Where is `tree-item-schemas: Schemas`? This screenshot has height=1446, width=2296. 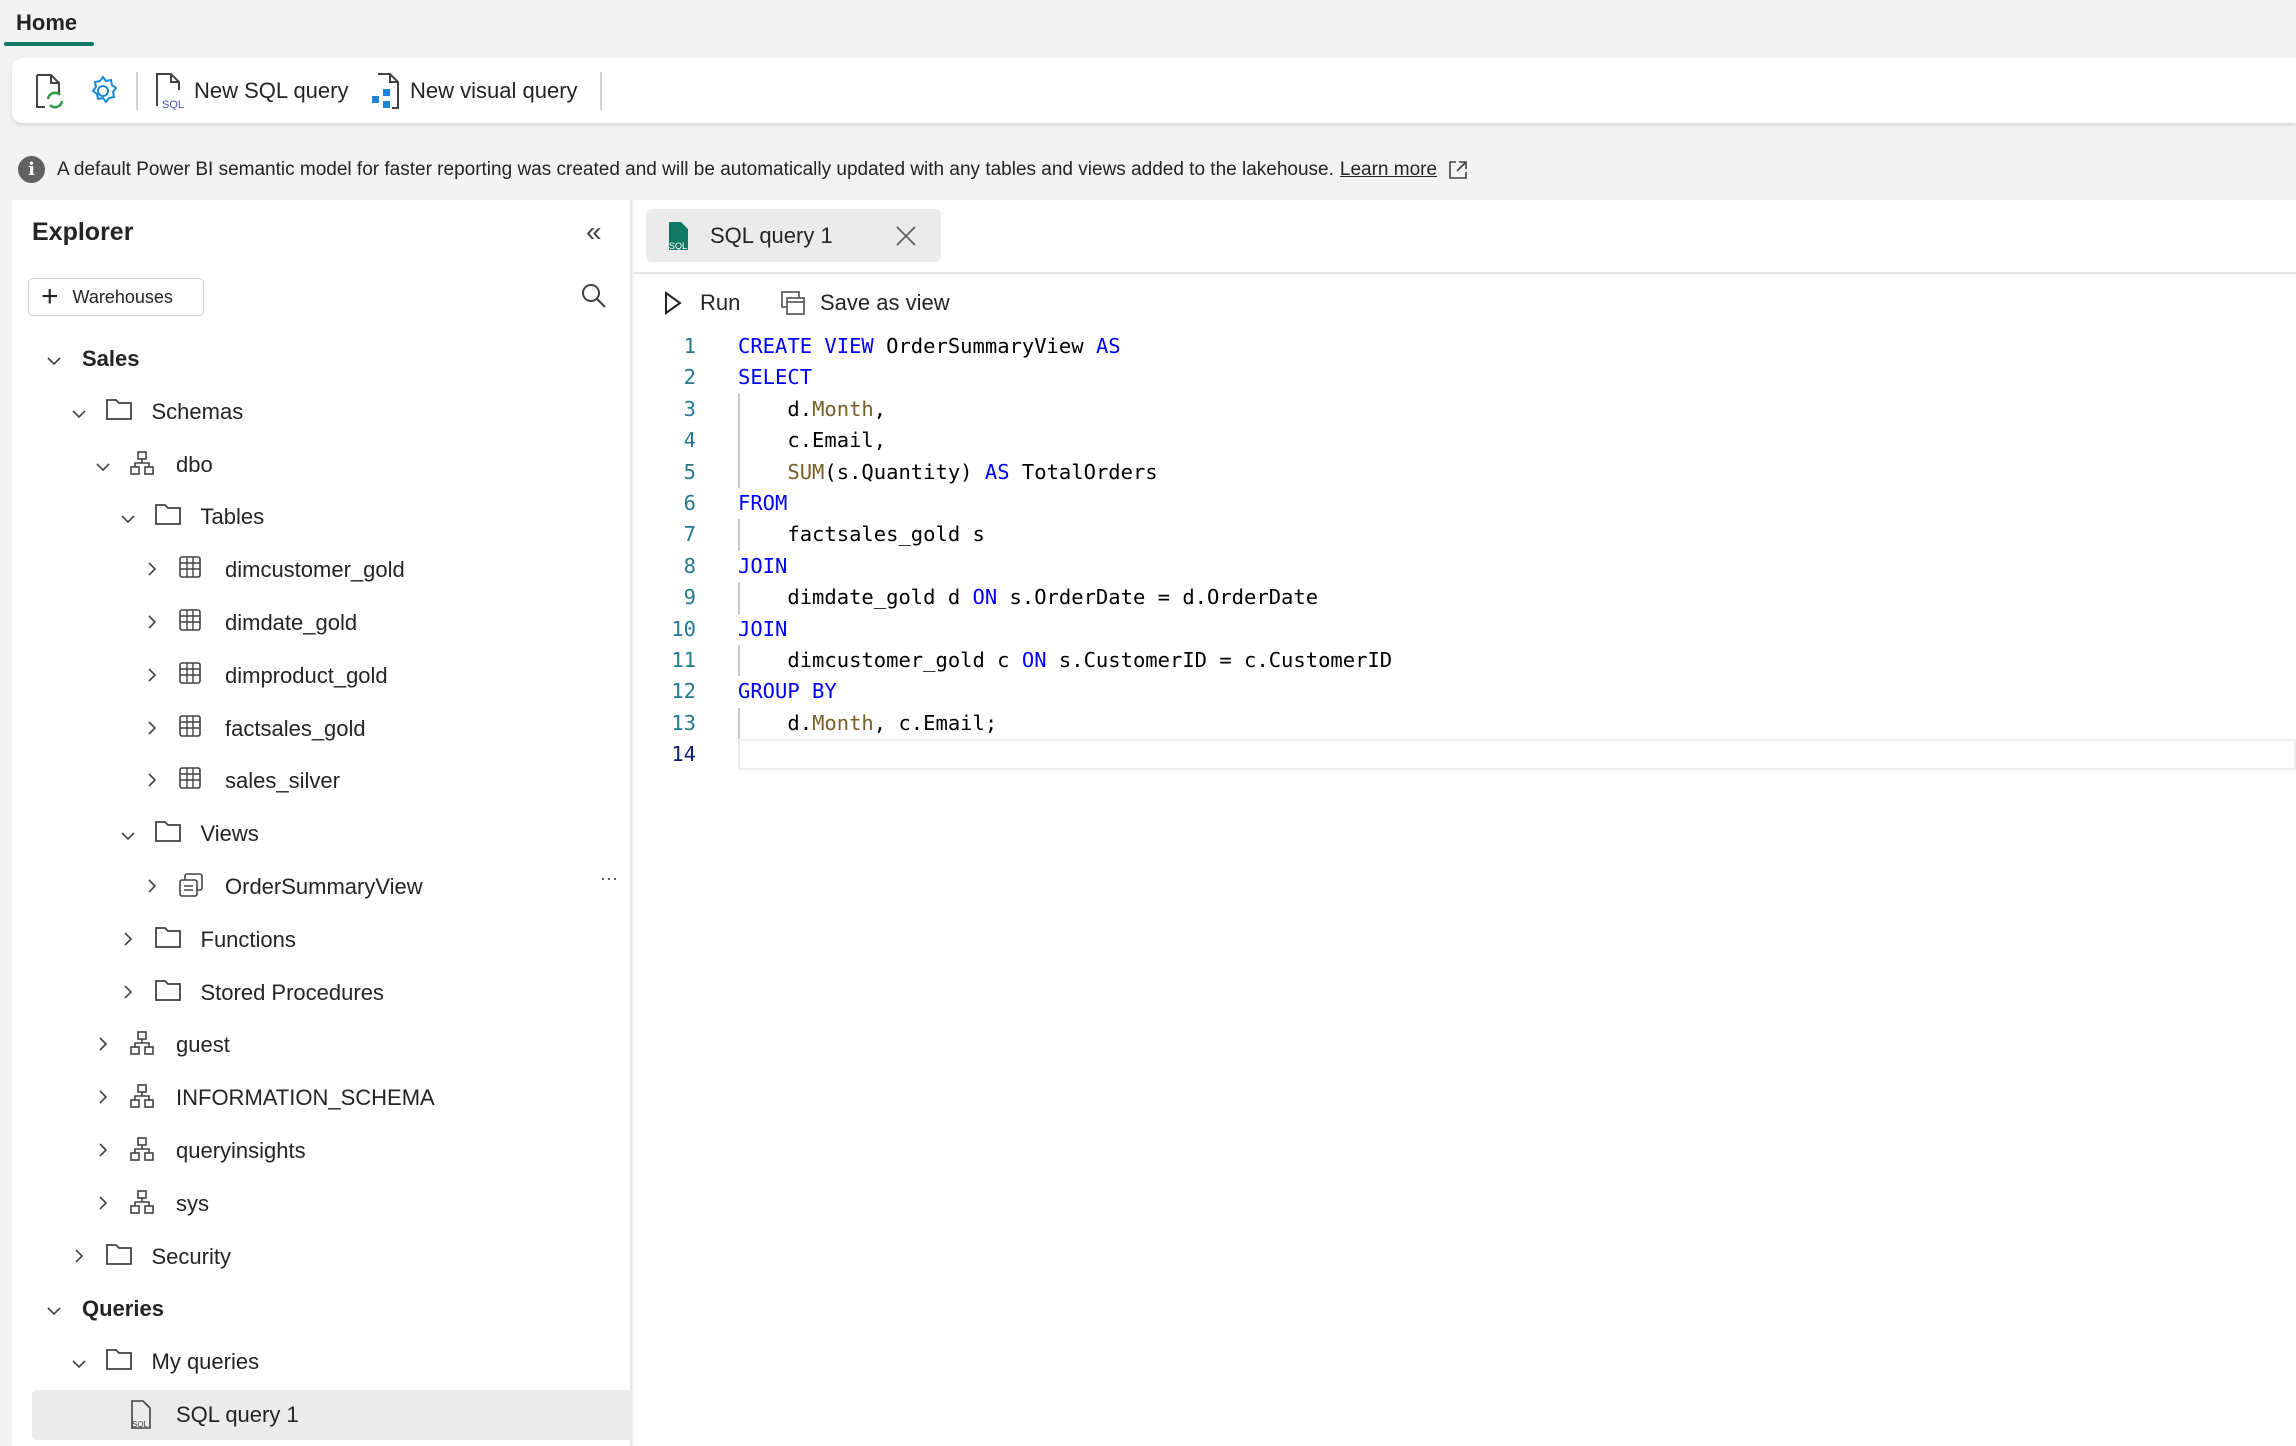 tree-item-schemas: Schemas is located at coordinates (332, 412).